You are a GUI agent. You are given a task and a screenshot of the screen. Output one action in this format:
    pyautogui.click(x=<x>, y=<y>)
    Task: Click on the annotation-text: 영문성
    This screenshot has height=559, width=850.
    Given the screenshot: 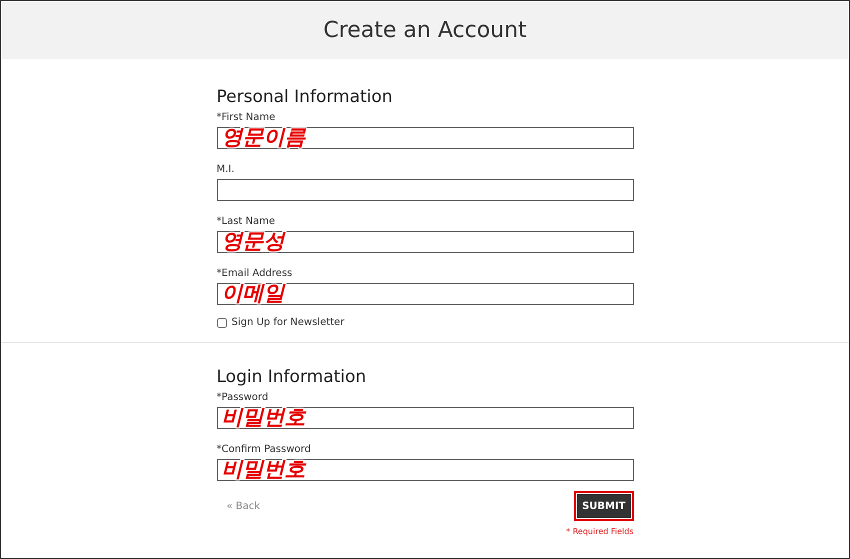 What is the action you would take?
    pyautogui.click(x=253, y=241)
    